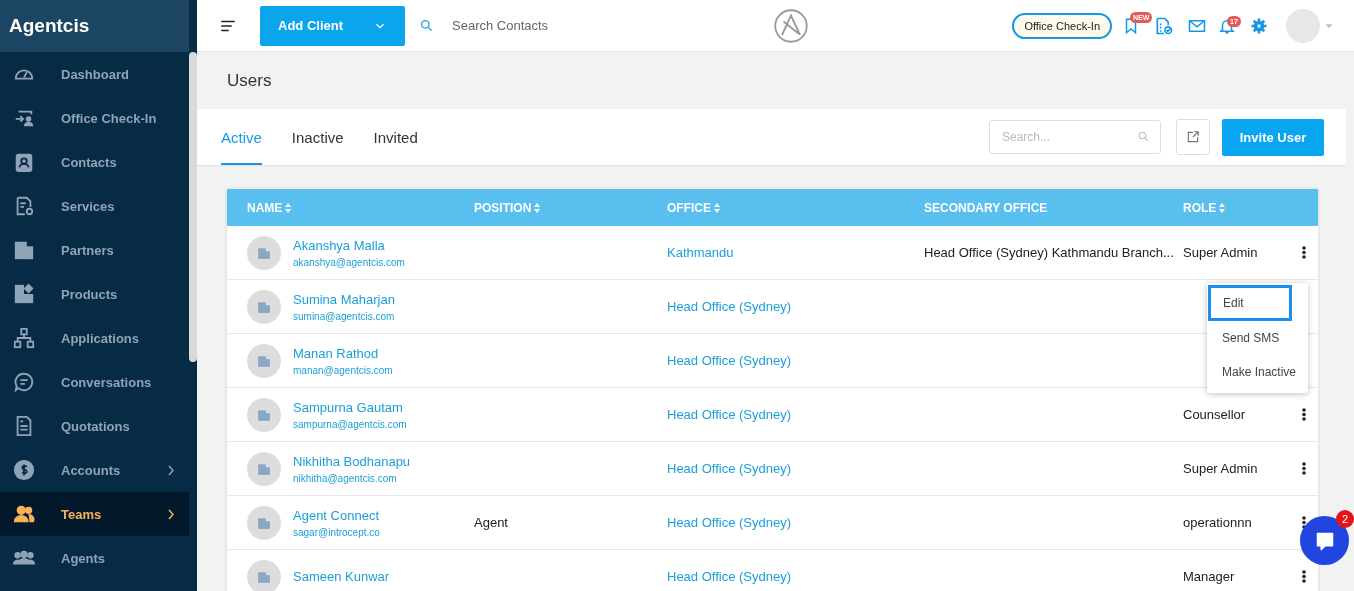 This screenshot has height=591, width=1354. Describe the element at coordinates (94, 74) in the screenshot. I see `sidebar-item: Dashboard` at that location.